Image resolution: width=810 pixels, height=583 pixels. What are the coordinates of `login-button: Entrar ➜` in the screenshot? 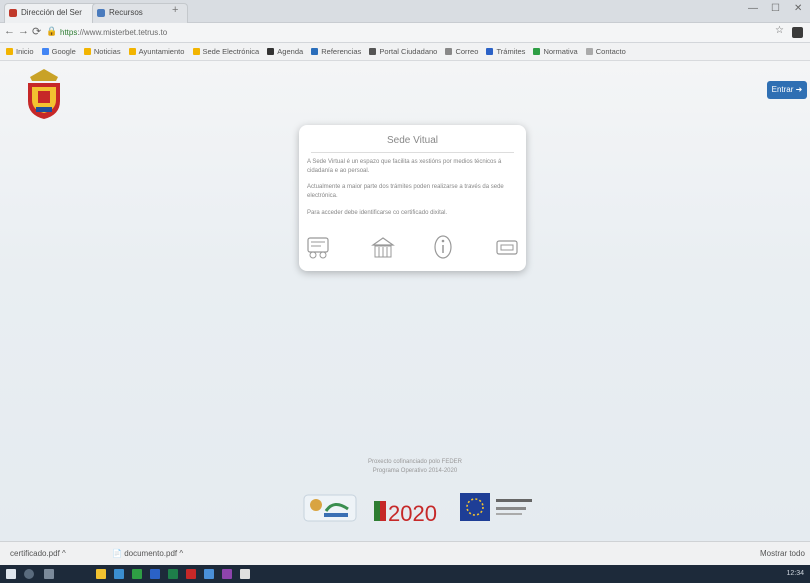 It's located at (787, 90).